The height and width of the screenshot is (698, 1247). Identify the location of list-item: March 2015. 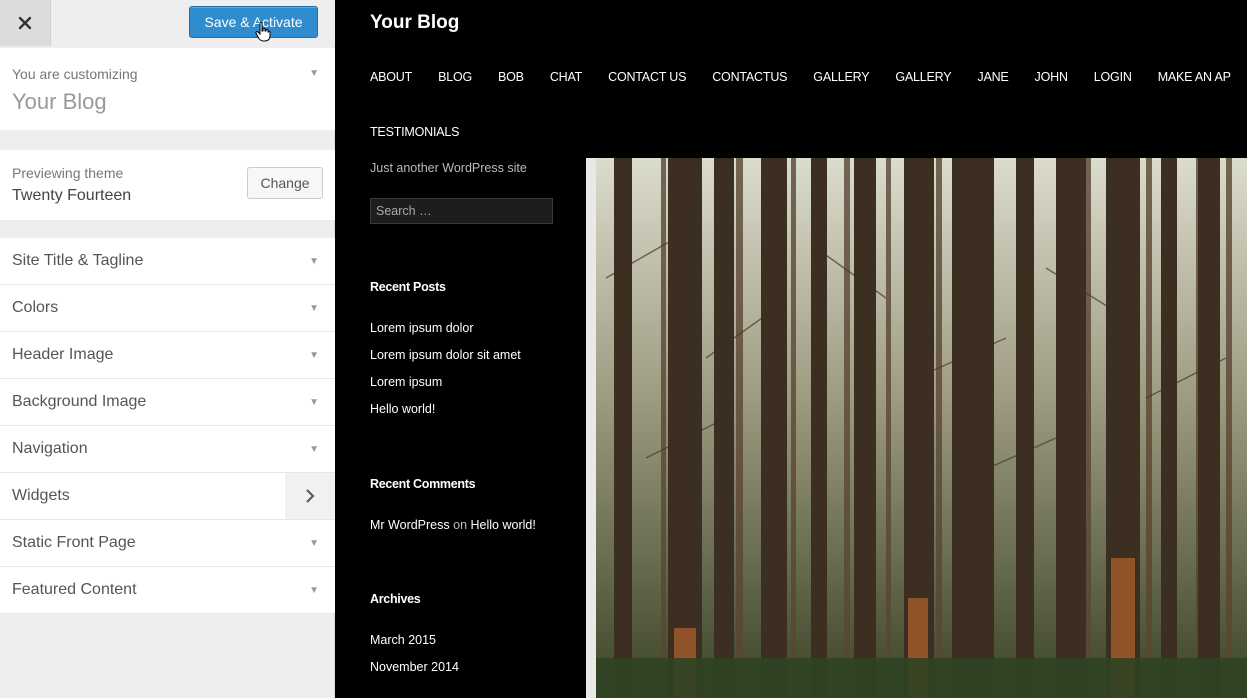
(414, 646).